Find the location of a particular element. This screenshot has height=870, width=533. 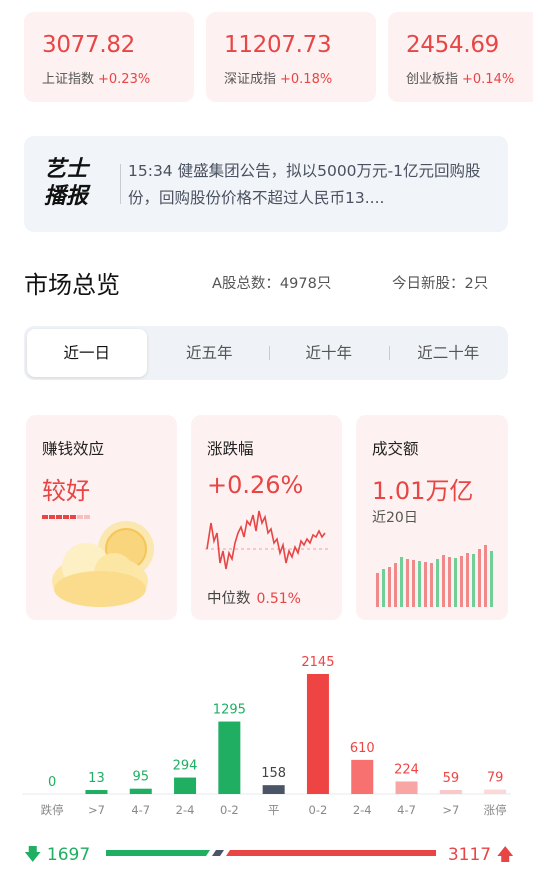

bar-value-label: 158 is located at coordinates (273, 773).